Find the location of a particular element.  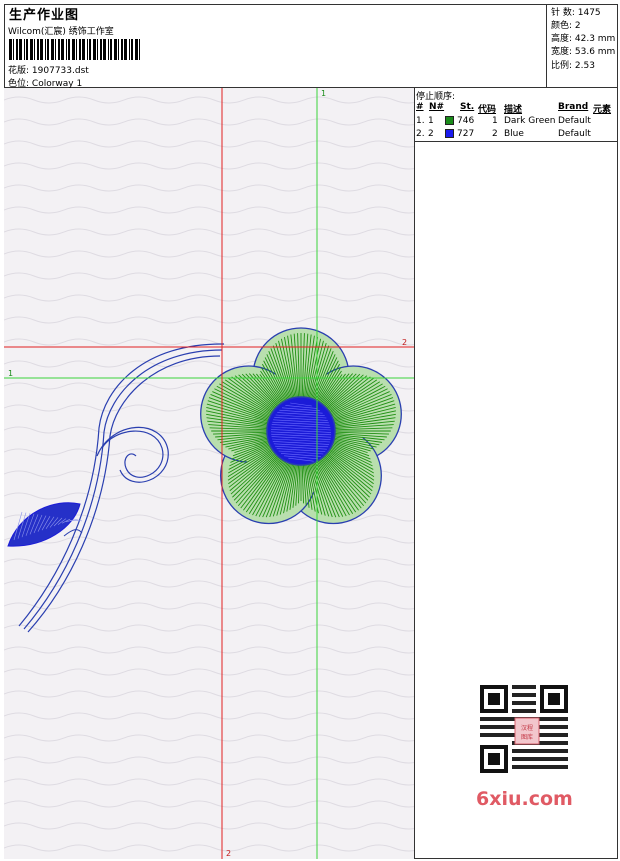

row-stitches: 746 is located at coordinates (466, 121).